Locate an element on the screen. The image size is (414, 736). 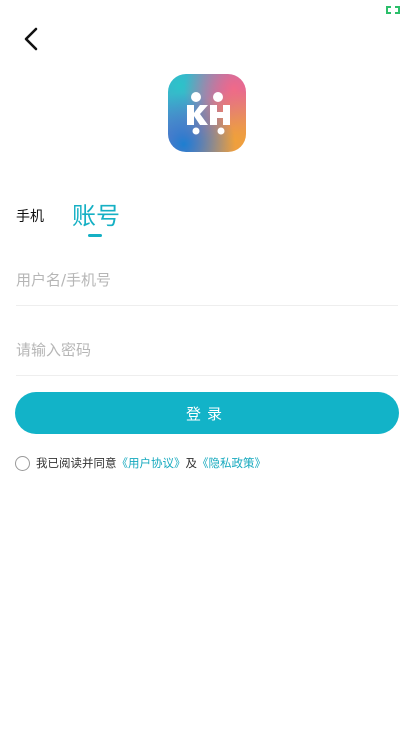
tab-account: 账号 is located at coordinates (96, 213).